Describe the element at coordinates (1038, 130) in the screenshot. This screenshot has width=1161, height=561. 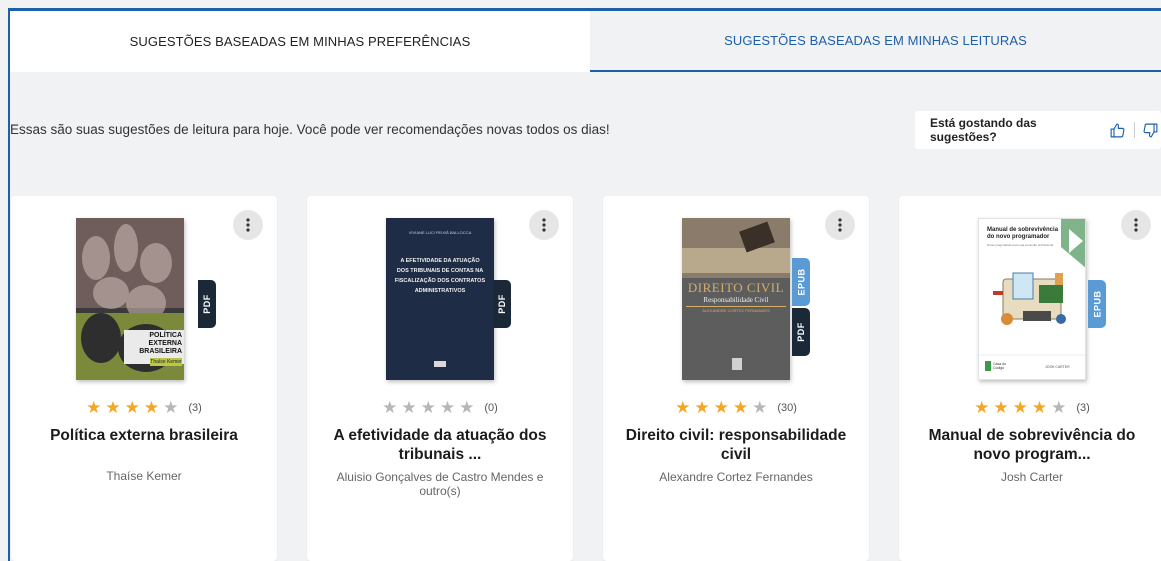
I see `feedback-box: Está gostando das sugestões?` at that location.